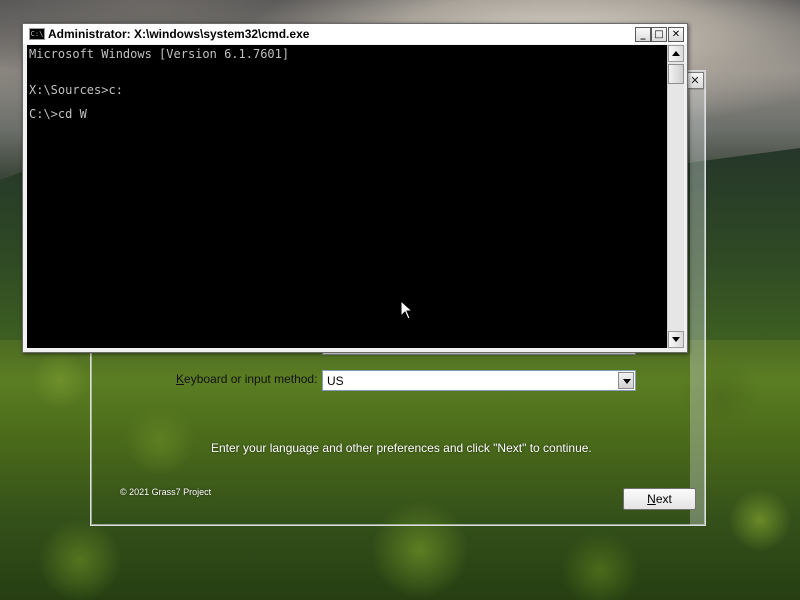  I want to click on console-line: X:\Sources>c:, so click(76, 90).